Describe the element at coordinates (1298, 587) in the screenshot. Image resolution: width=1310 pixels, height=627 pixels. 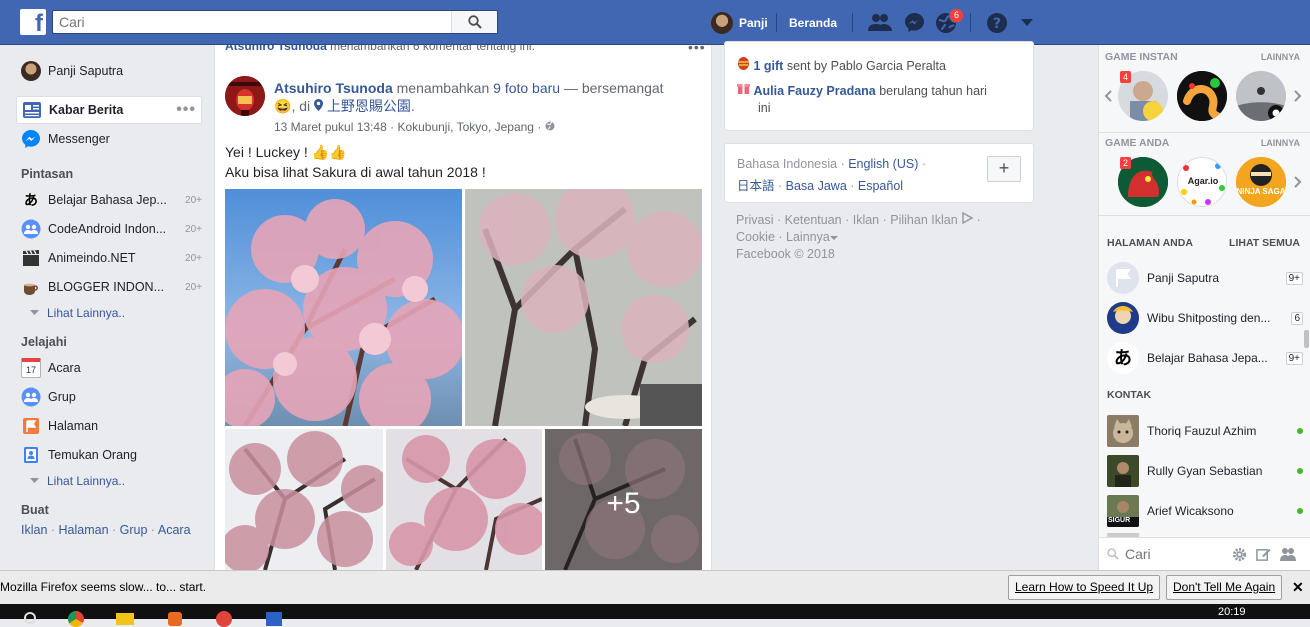
I see `close-notification-button: ✕` at that location.